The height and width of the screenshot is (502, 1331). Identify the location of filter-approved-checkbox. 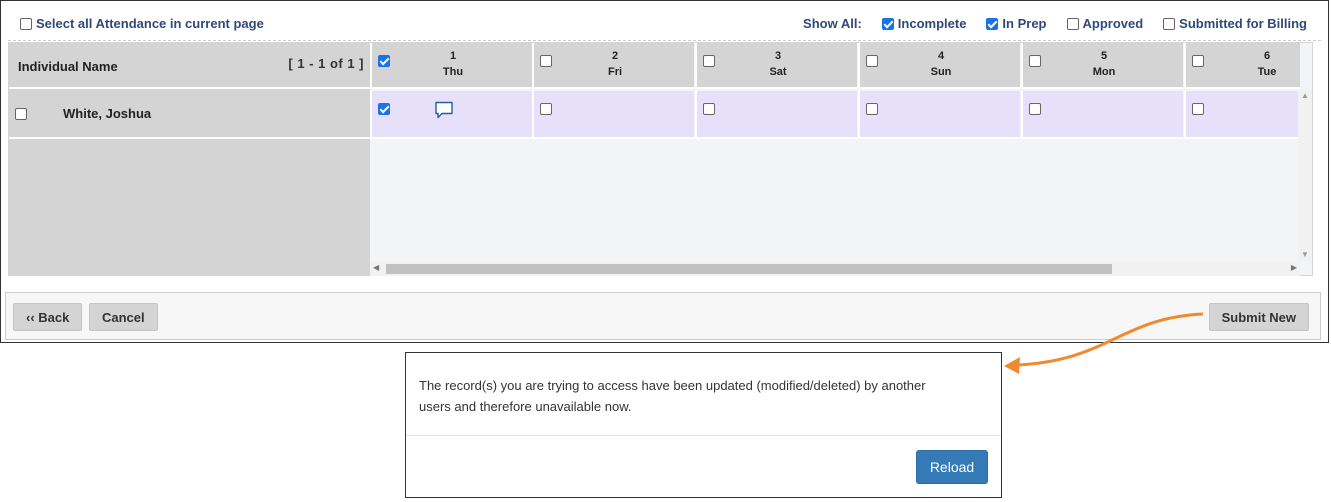
(1072, 23).